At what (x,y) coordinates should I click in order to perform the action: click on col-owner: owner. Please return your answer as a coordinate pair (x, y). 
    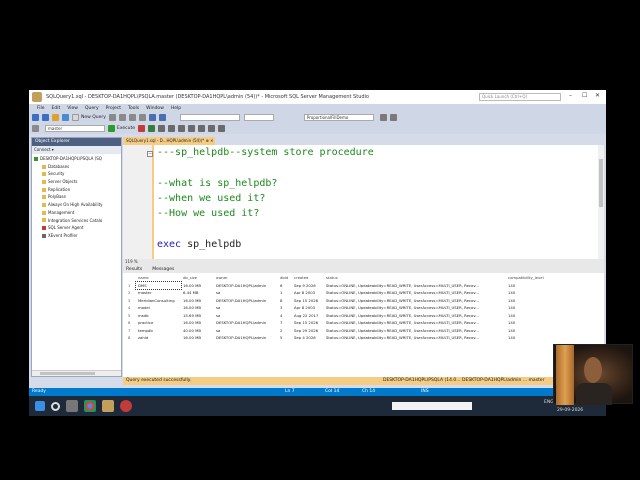
    Looking at the image, I should click on (246, 278).